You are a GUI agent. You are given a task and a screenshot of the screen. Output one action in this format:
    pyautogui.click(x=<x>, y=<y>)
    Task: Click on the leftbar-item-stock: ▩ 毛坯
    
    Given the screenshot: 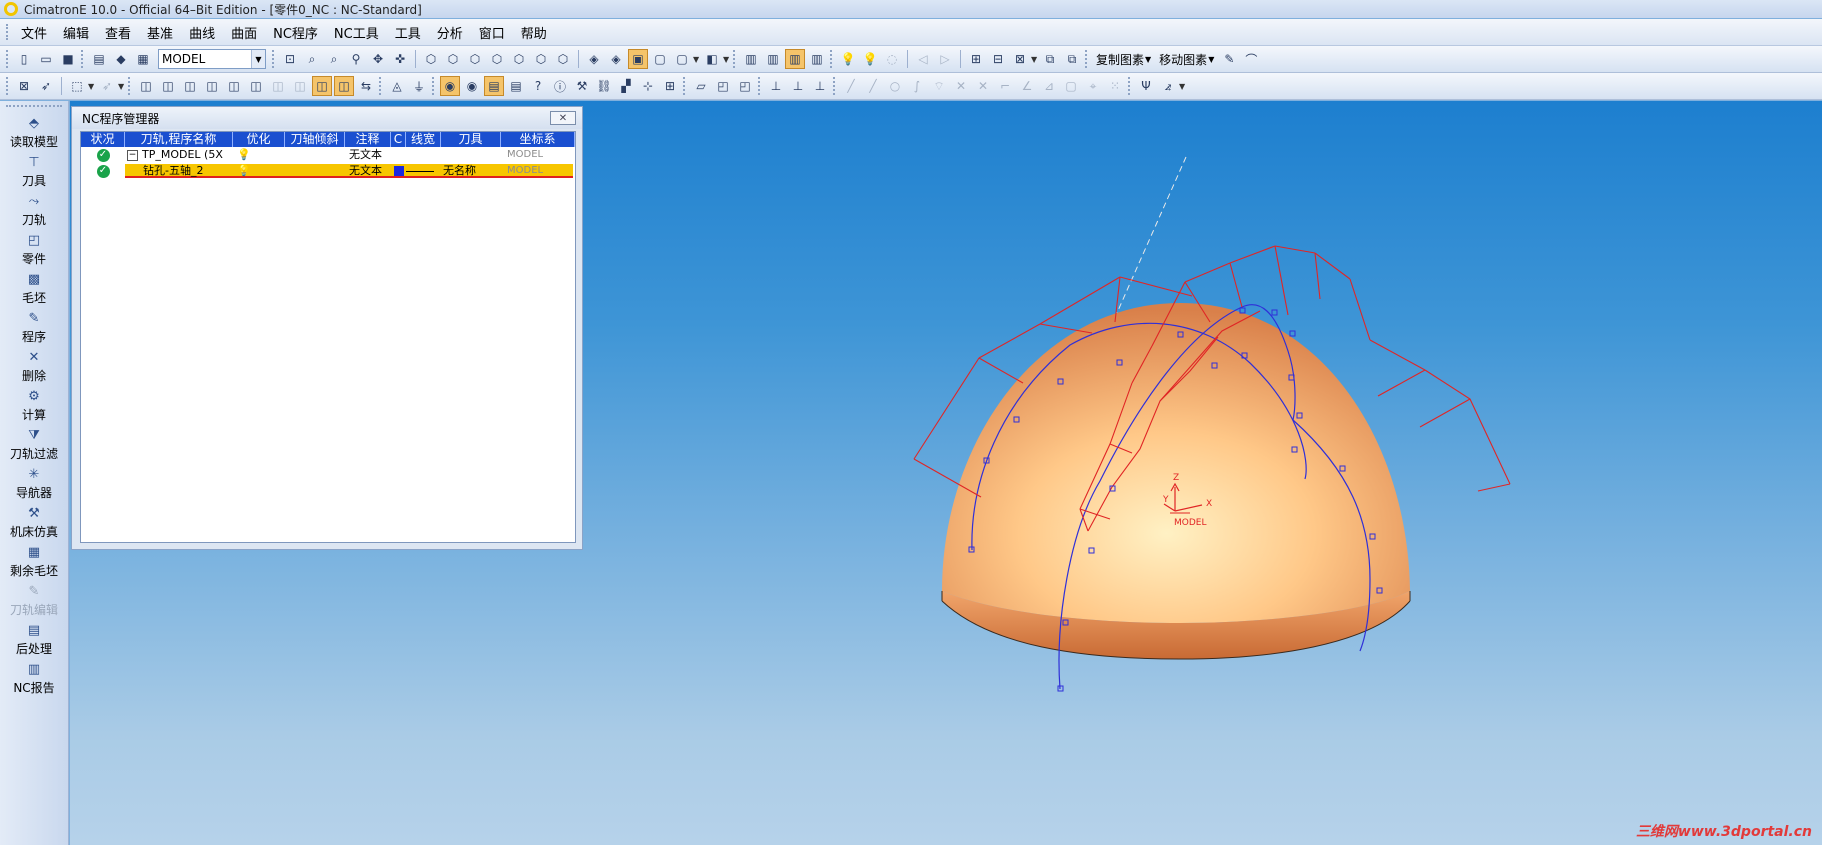 What is the action you would take?
    pyautogui.click(x=34, y=290)
    